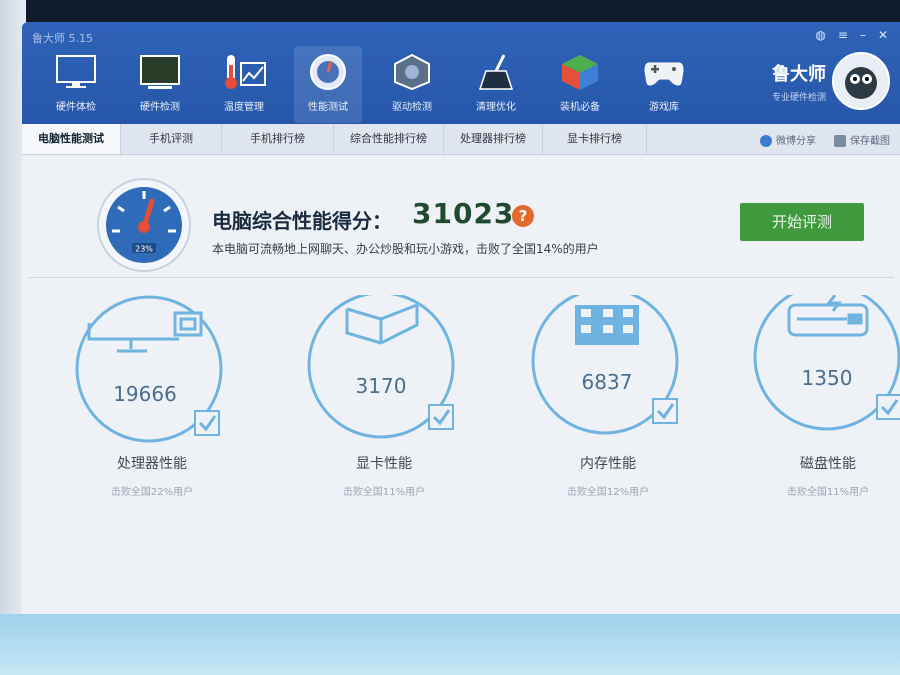 The width and height of the screenshot is (900, 675). Describe the element at coordinates (389, 139) in the screenshot. I see `tab-overall-ranking: 综合性能排行榜` at that location.